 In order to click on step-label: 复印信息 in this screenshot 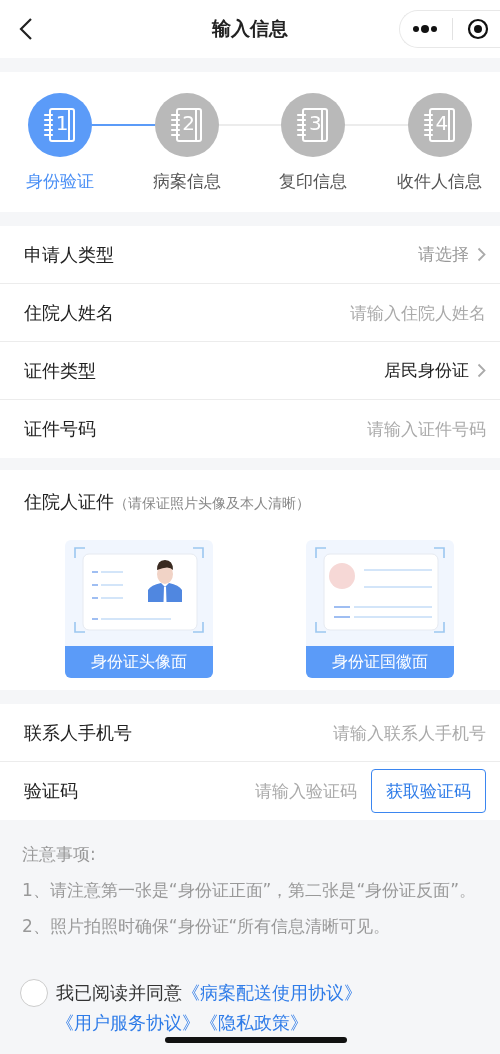, I will do `click(313, 181)`.